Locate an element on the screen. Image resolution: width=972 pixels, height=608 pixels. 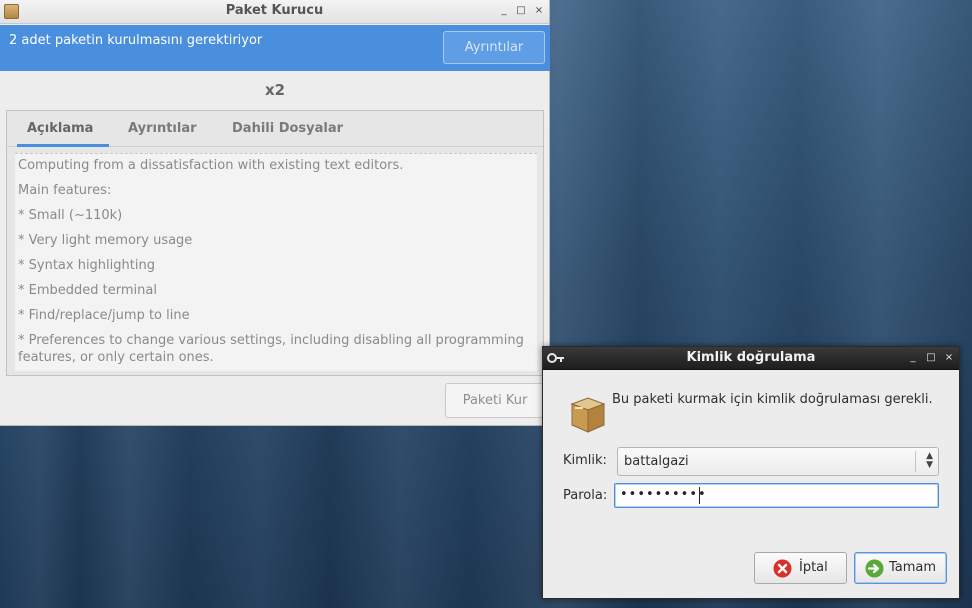
identity-label: Kimlik: is located at coordinates (585, 460).